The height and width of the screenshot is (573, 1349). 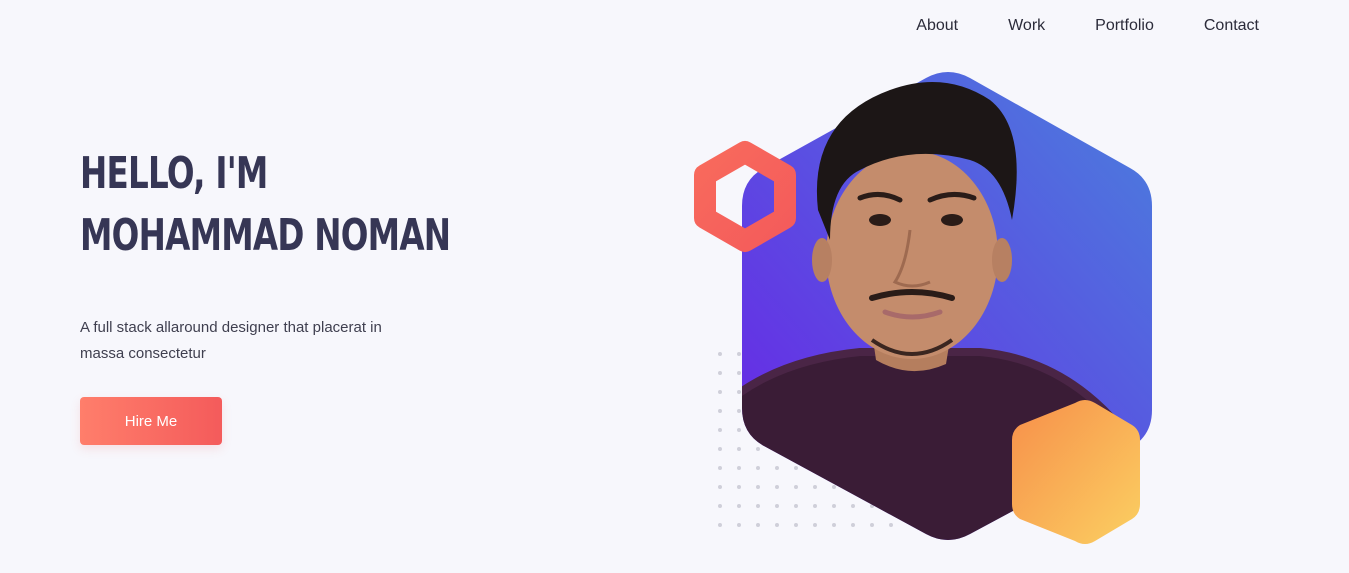 I want to click on hire-me-button: Hire Me, so click(x=151, y=421).